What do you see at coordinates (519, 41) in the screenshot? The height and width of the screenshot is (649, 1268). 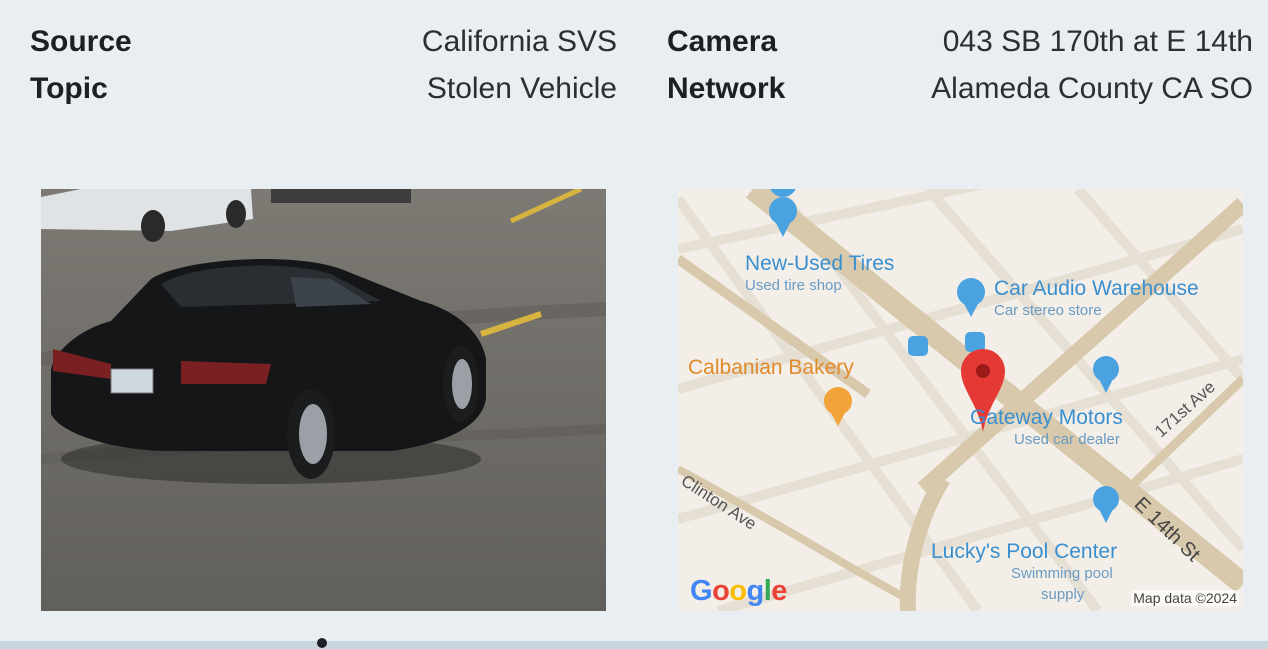 I see `source-value: California SVS` at bounding box center [519, 41].